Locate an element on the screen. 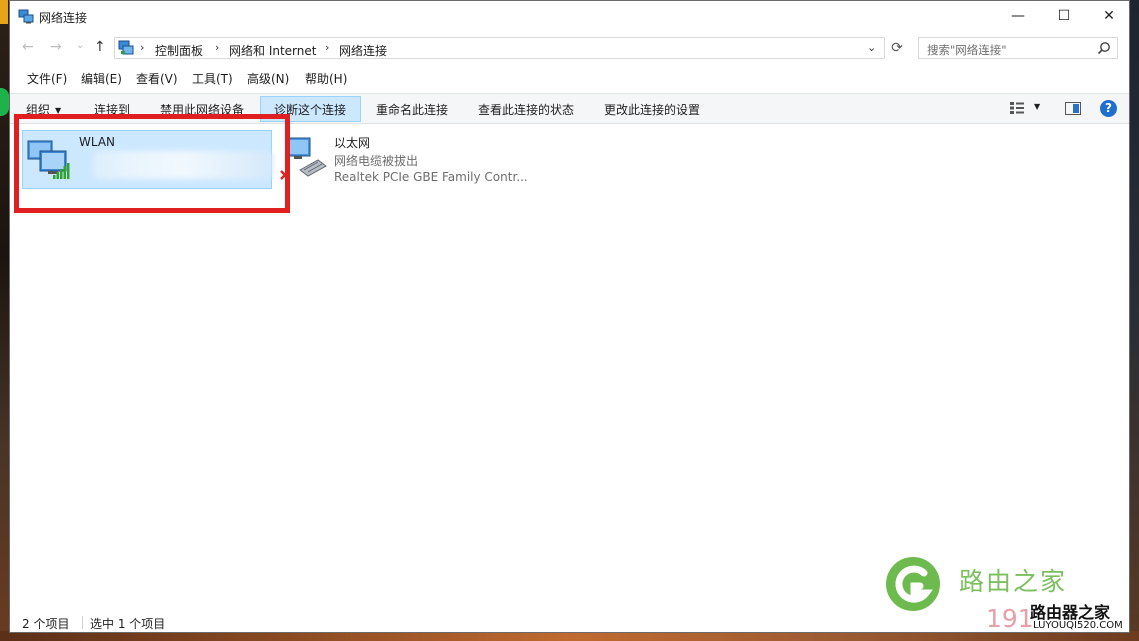 This screenshot has width=1139, height=641. view-dropdown-icon: ▼ is located at coordinates (1037, 106).